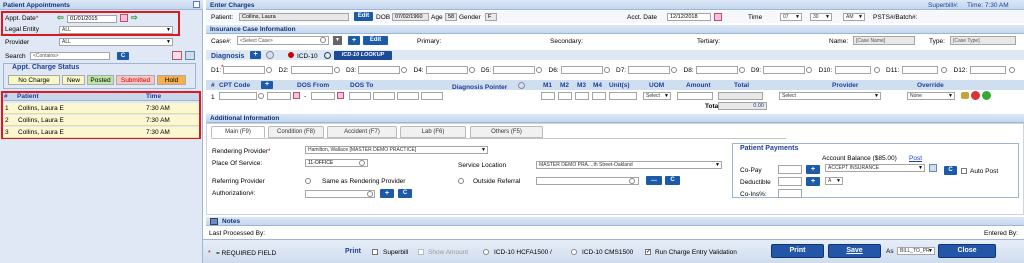 The height and width of the screenshot is (263, 1024). What do you see at coordinates (718, 17) in the screenshot?
I see `acct-calendar-icon` at bounding box center [718, 17].